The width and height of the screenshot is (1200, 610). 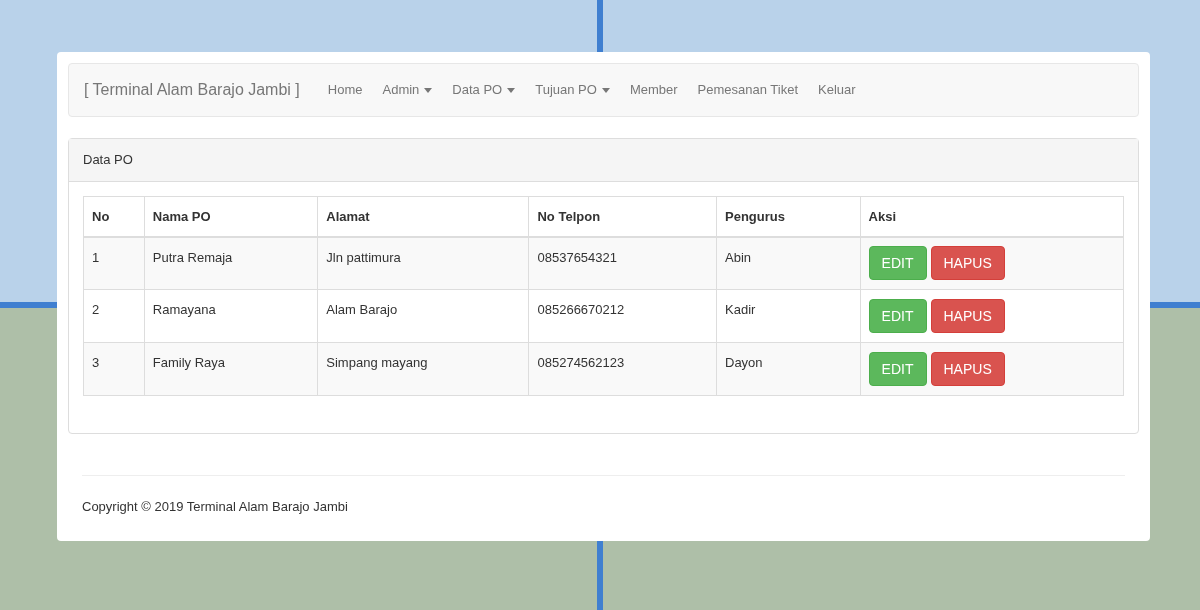 What do you see at coordinates (114, 216) in the screenshot?
I see `column-header: No` at bounding box center [114, 216].